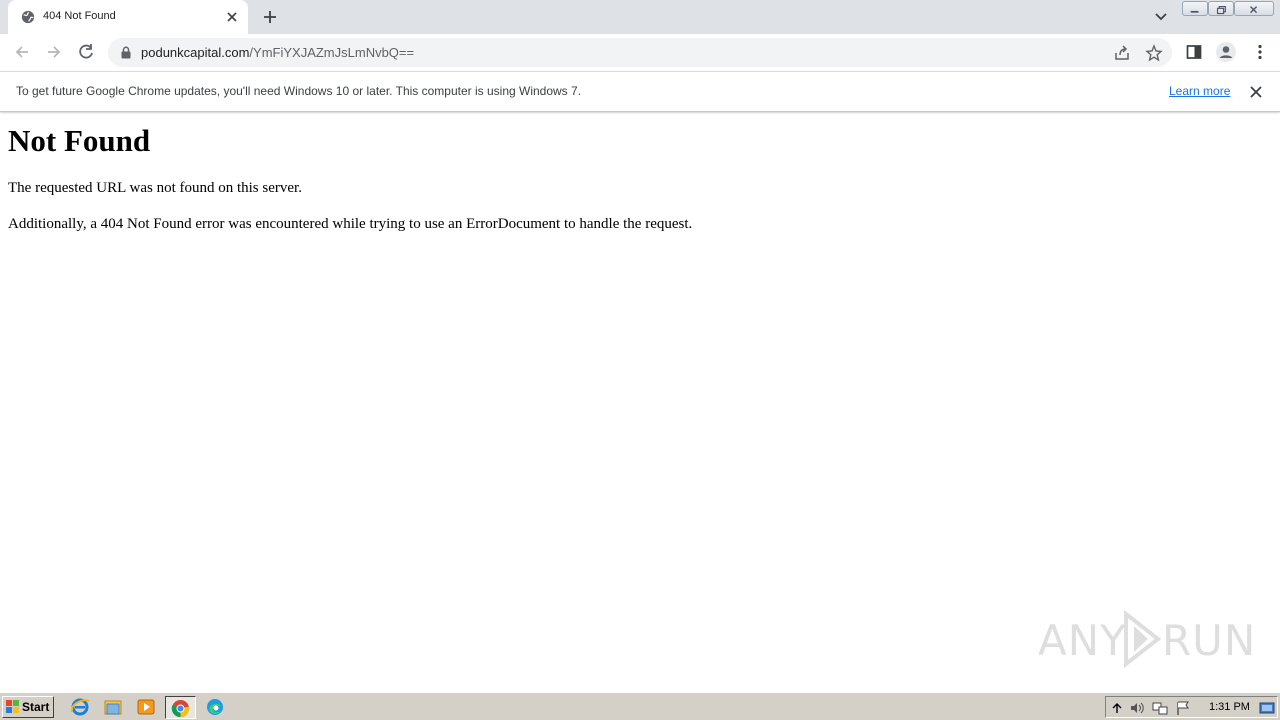 The height and width of the screenshot is (720, 1280). I want to click on media-player-icon, so click(146, 707).